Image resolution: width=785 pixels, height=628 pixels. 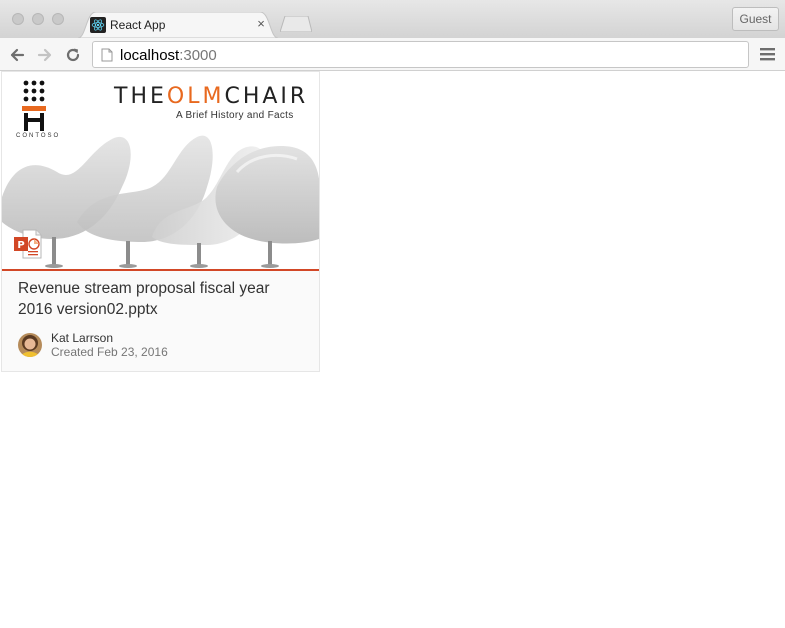 I want to click on brand-prefix: THE, so click(x=140, y=96).